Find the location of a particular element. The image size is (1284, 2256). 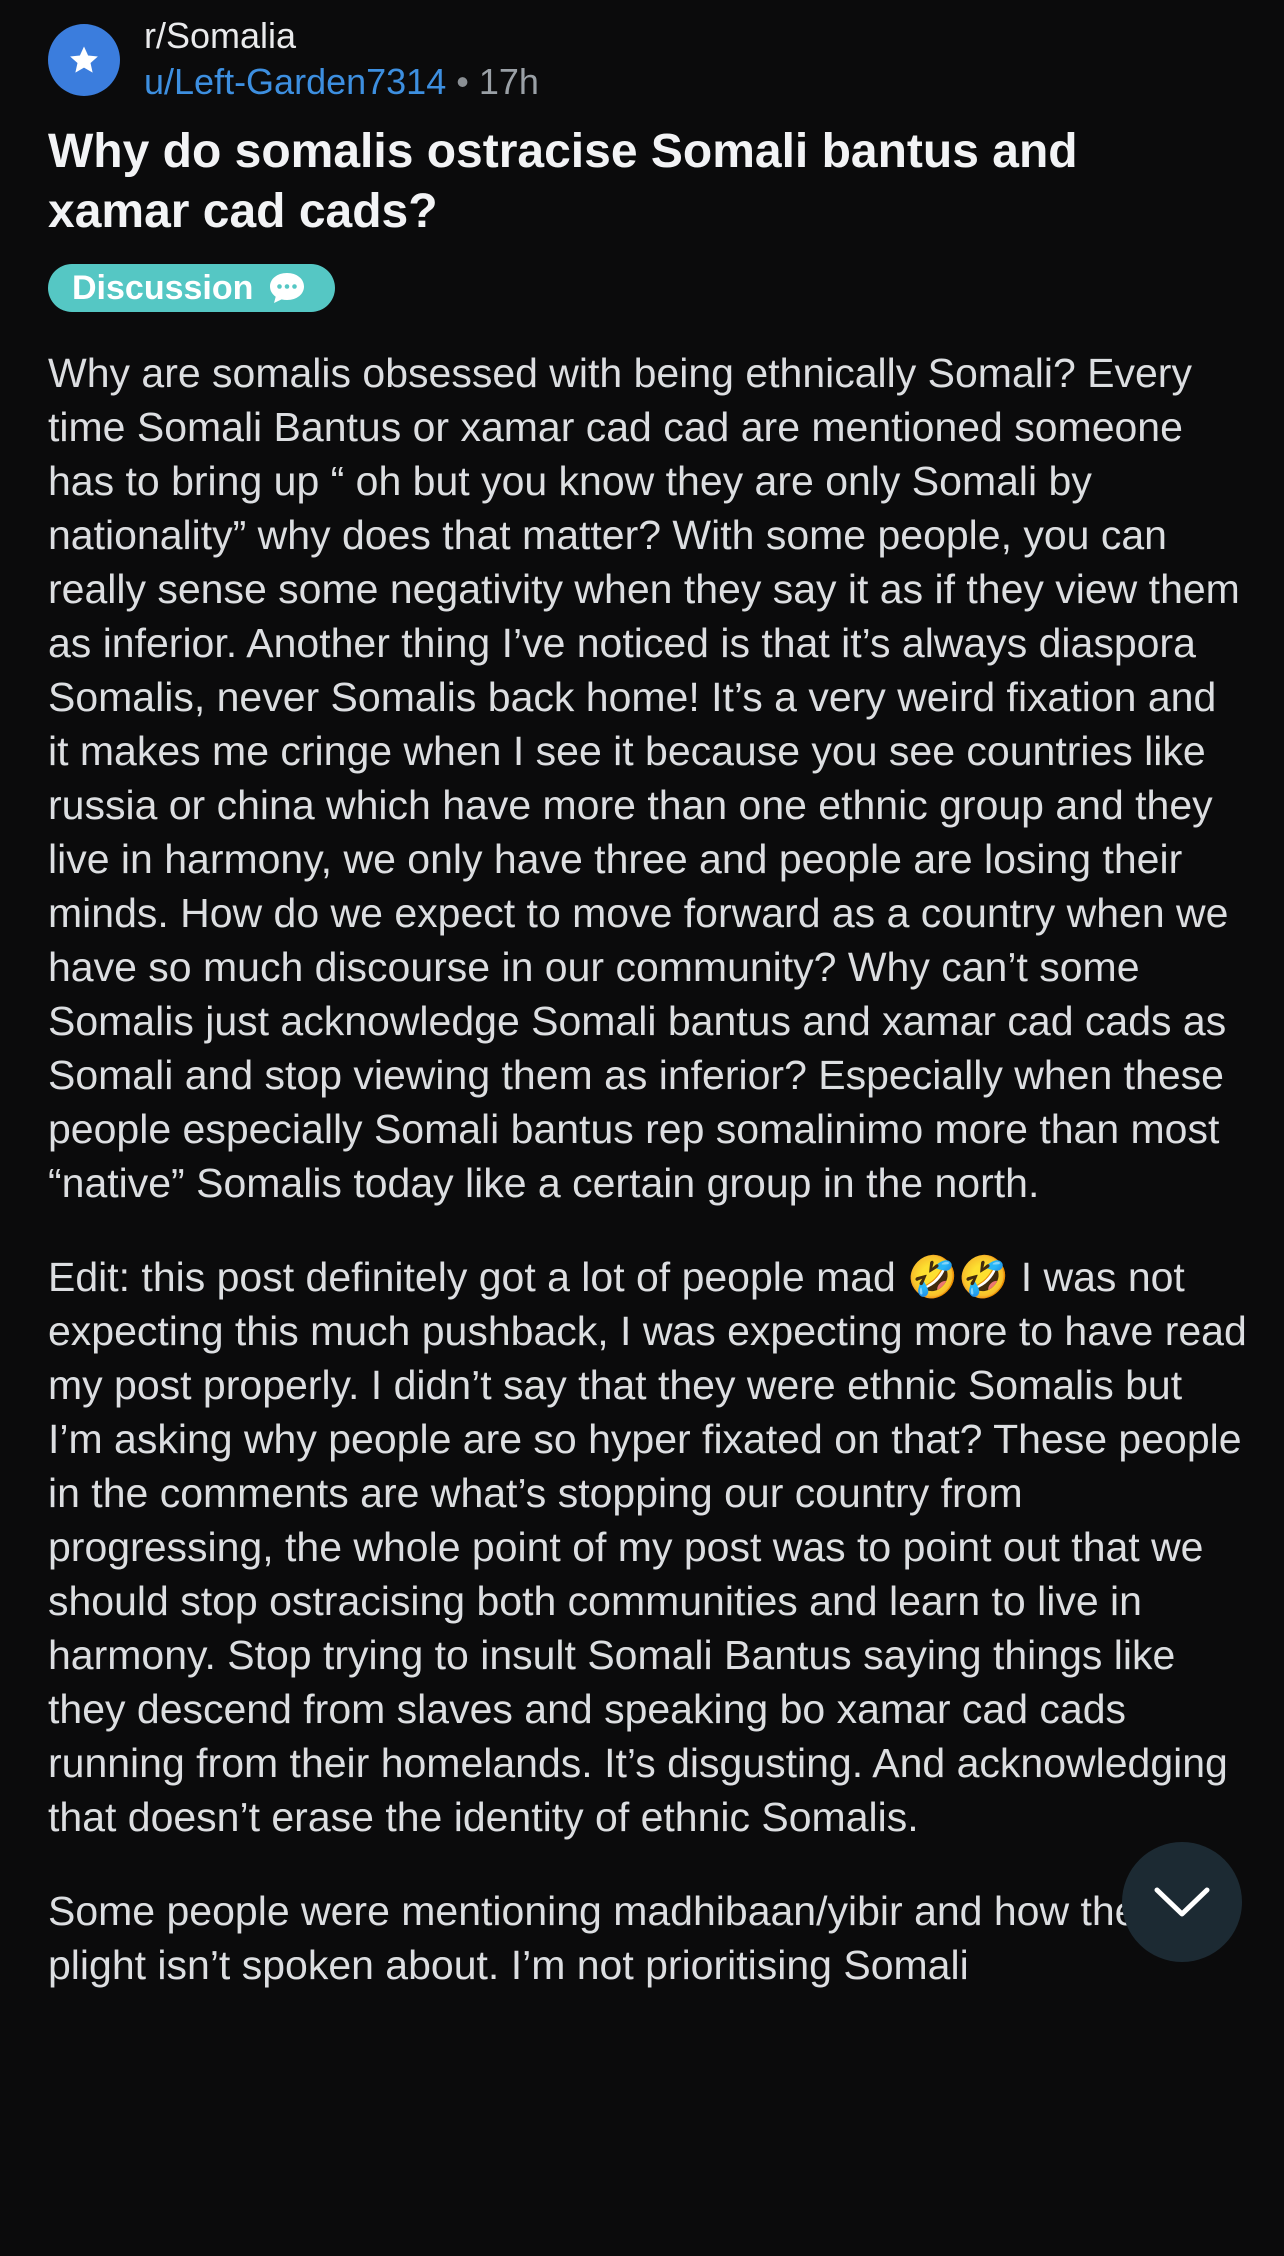

post-time: 17h is located at coordinates (508, 81).